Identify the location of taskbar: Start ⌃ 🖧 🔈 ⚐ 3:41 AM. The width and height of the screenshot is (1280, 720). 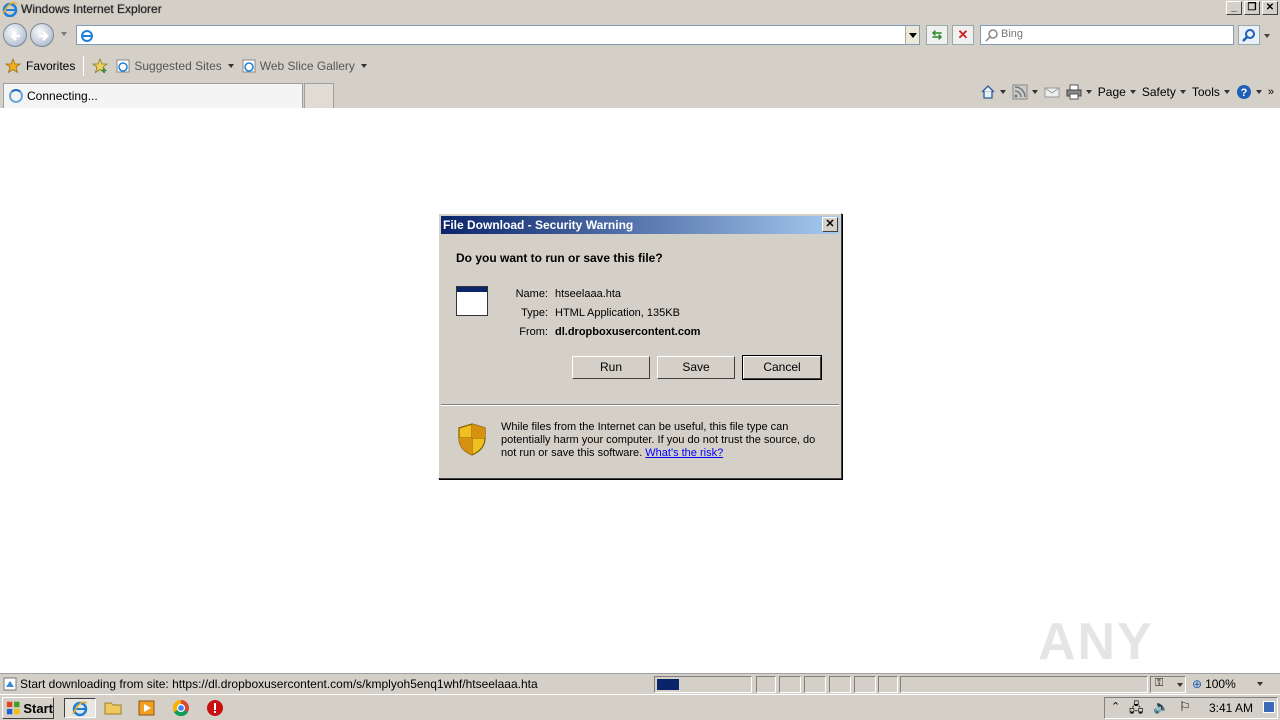
(640, 707).